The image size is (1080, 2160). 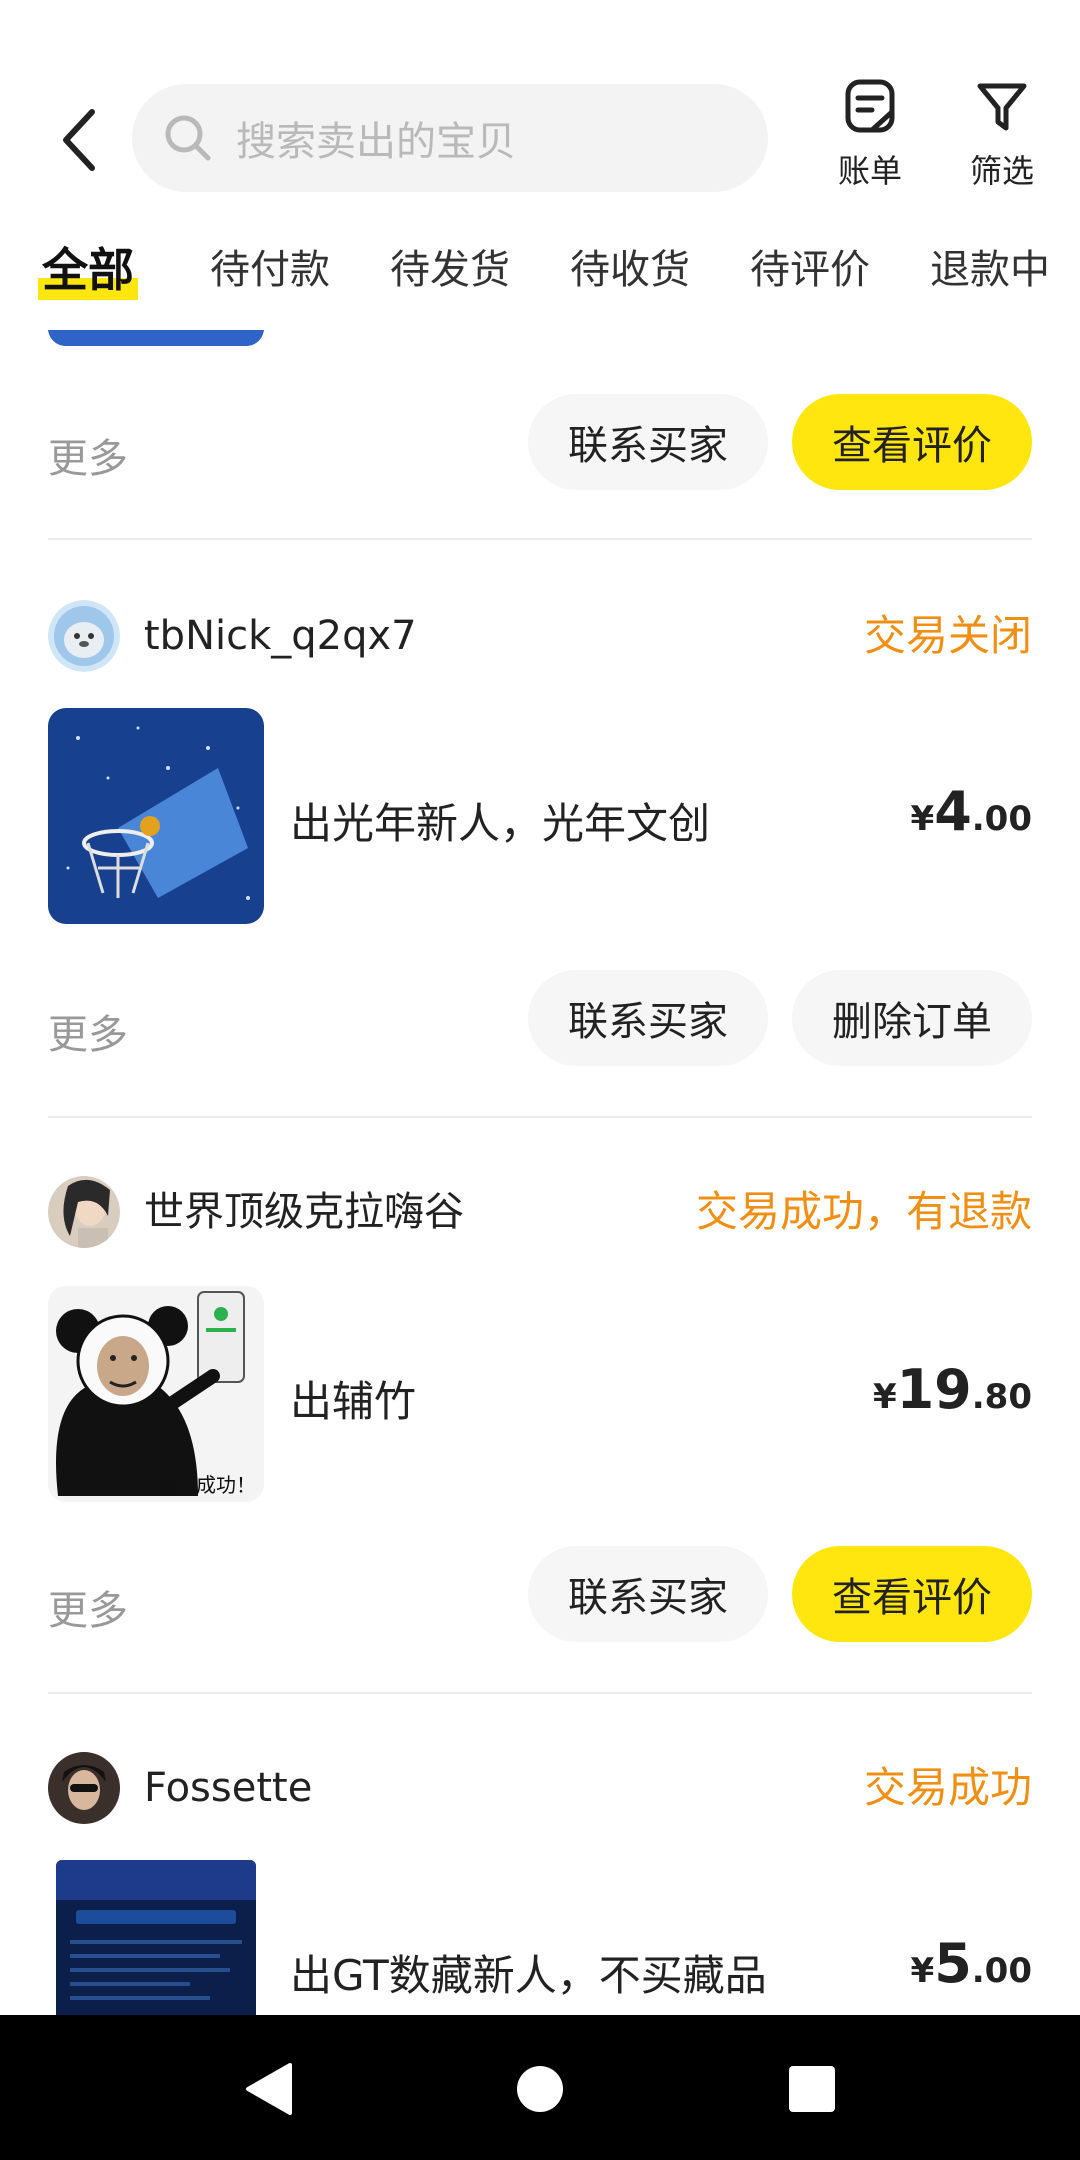 I want to click on nav-back-icon, so click(x=269, y=2089).